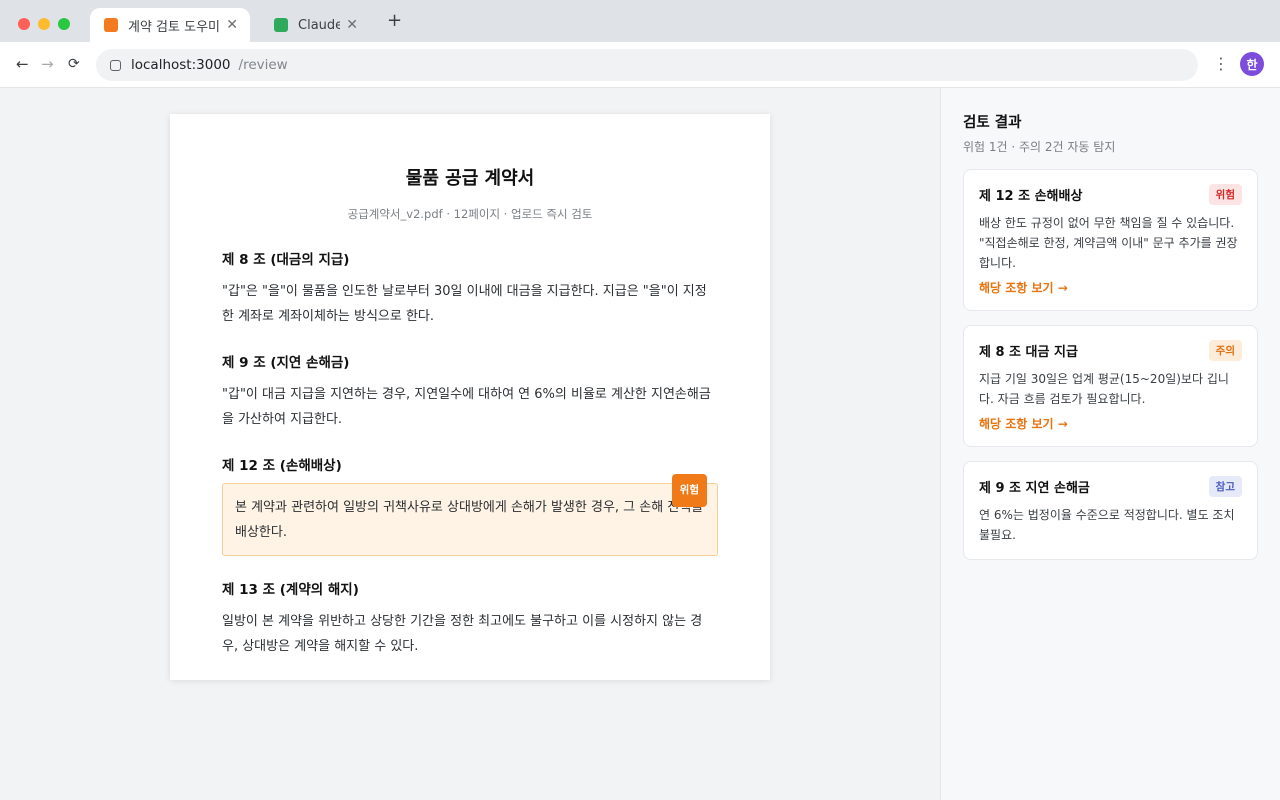 This screenshot has height=800, width=1280. Describe the element at coordinates (1225, 350) in the screenshot. I see `warning-badge: 주의` at that location.